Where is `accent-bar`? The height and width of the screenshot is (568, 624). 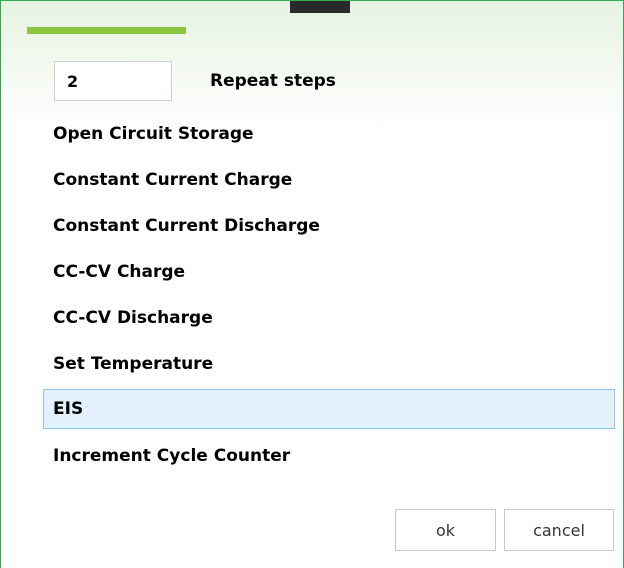 accent-bar is located at coordinates (106, 30).